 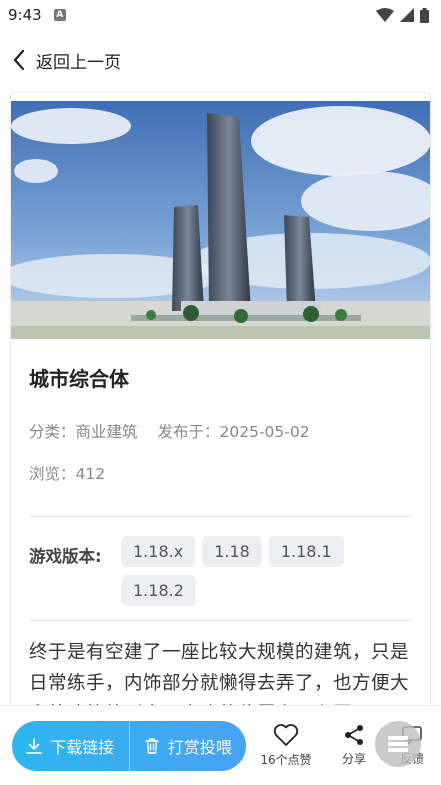 I want to click on like-button: 16个点赞, so click(x=286, y=745).